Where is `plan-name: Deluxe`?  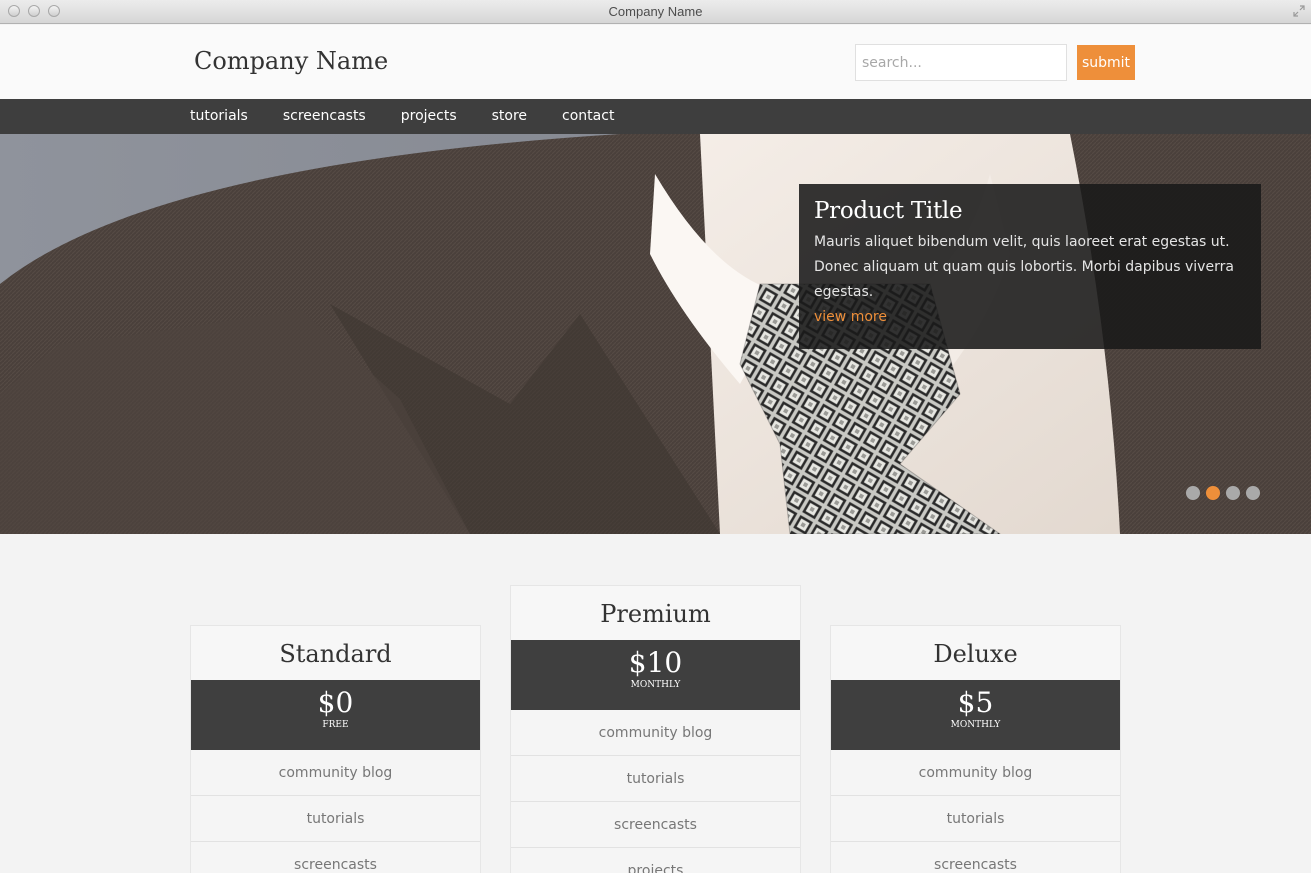 plan-name: Deluxe is located at coordinates (975, 653).